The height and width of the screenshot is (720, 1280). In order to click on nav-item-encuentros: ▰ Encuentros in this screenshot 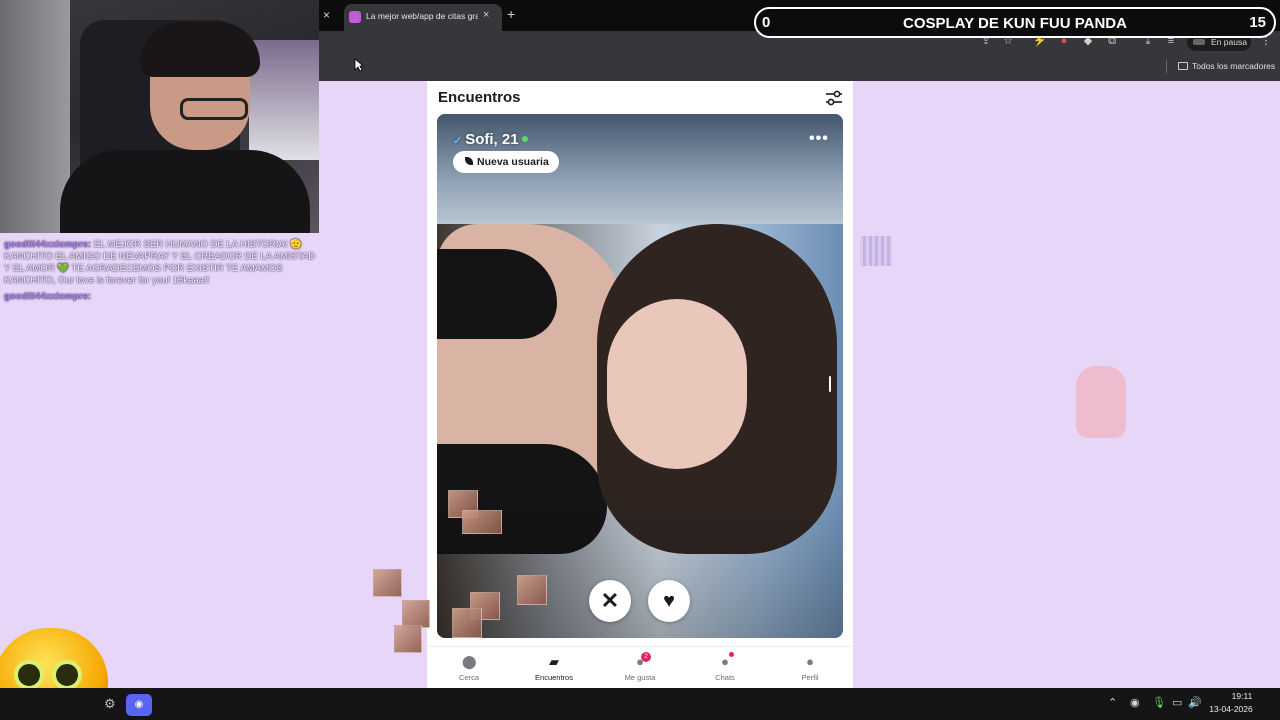, I will do `click(554, 668)`.